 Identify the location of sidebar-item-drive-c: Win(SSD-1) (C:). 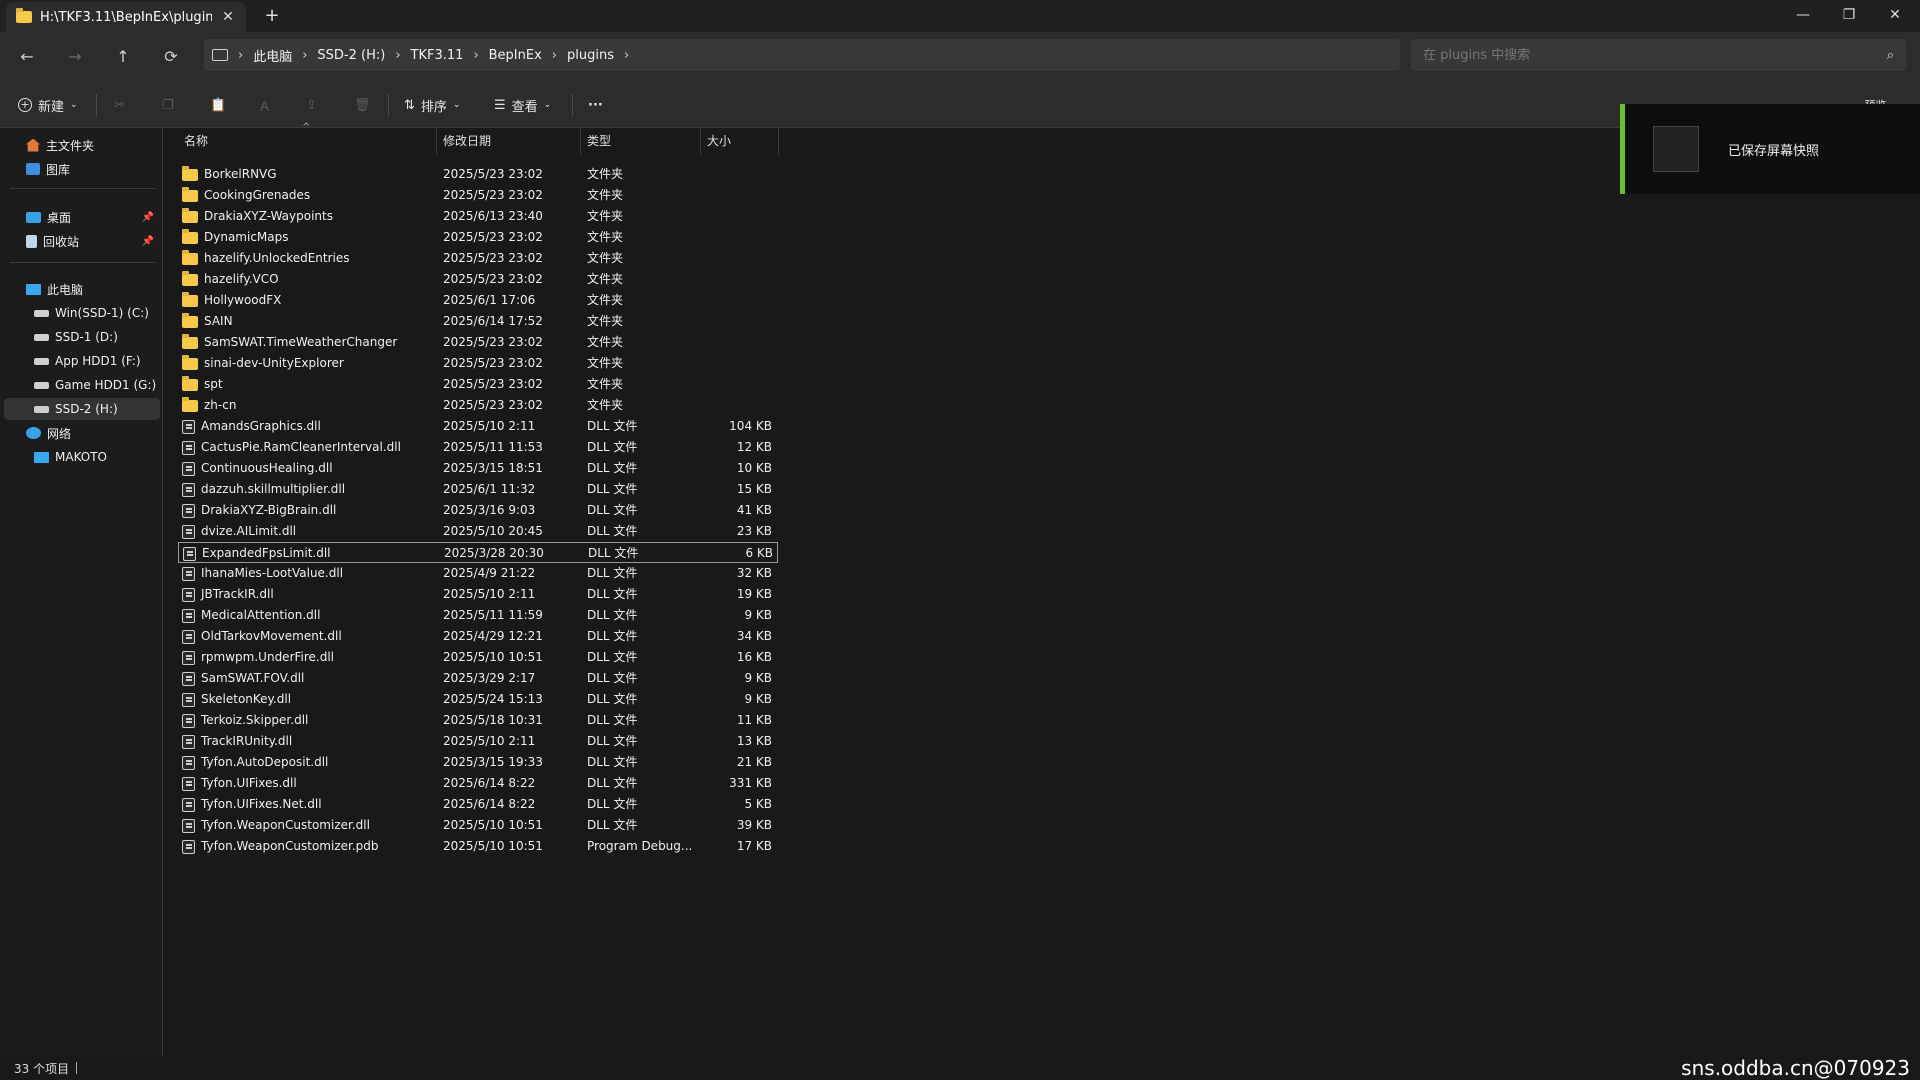
(82, 313).